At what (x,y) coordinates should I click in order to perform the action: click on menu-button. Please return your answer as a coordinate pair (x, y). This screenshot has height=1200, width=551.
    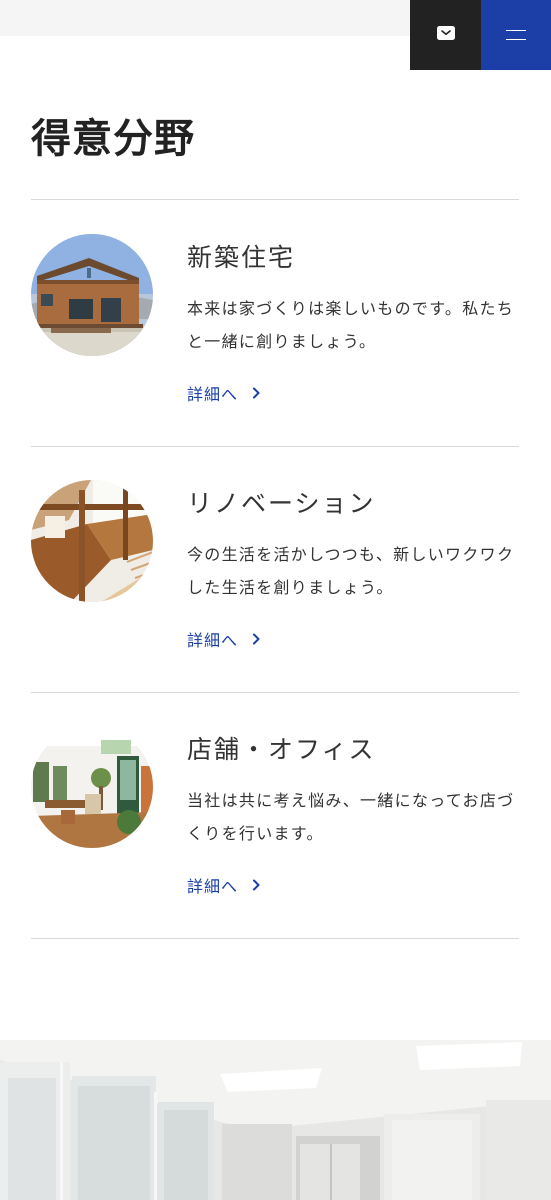
    Looking at the image, I should click on (516, 35).